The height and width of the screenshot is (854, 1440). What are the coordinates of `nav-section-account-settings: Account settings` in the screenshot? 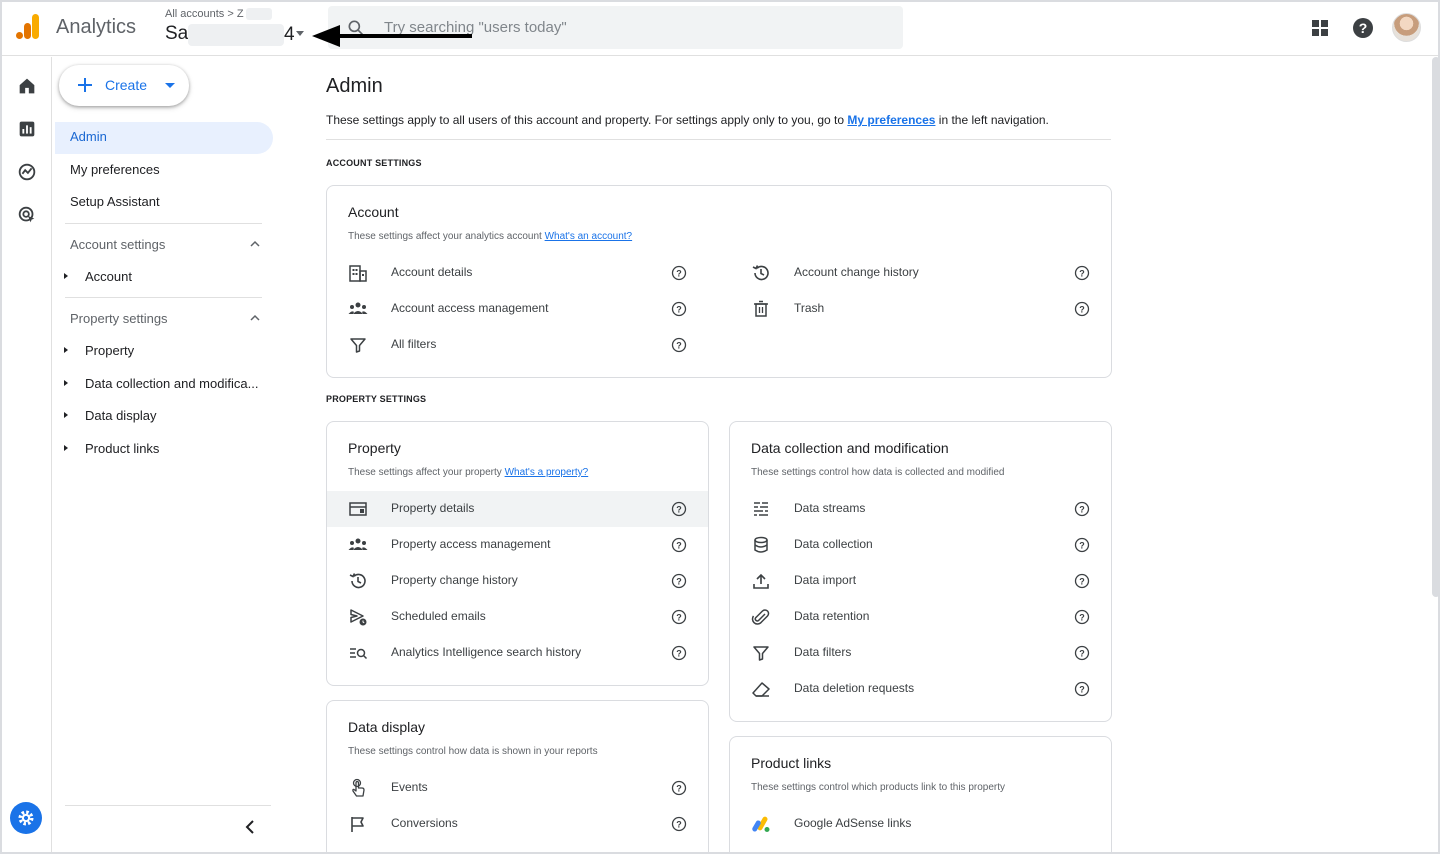 It's located at (117, 244).